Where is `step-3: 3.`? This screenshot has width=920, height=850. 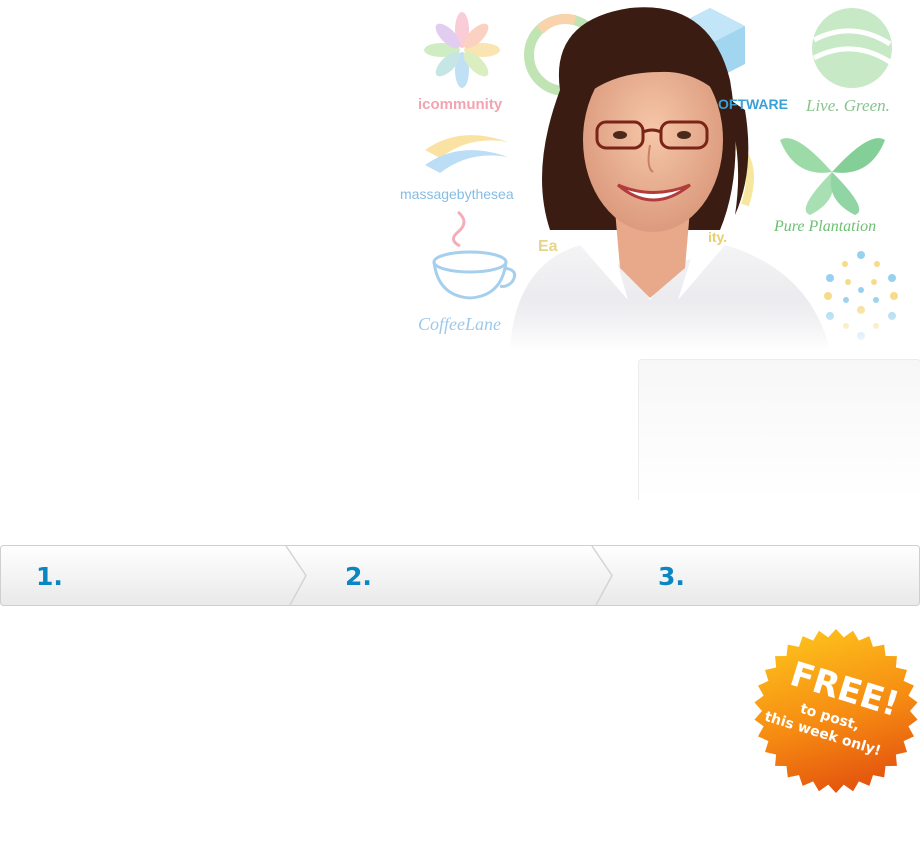 step-3: 3. is located at coordinates (671, 576).